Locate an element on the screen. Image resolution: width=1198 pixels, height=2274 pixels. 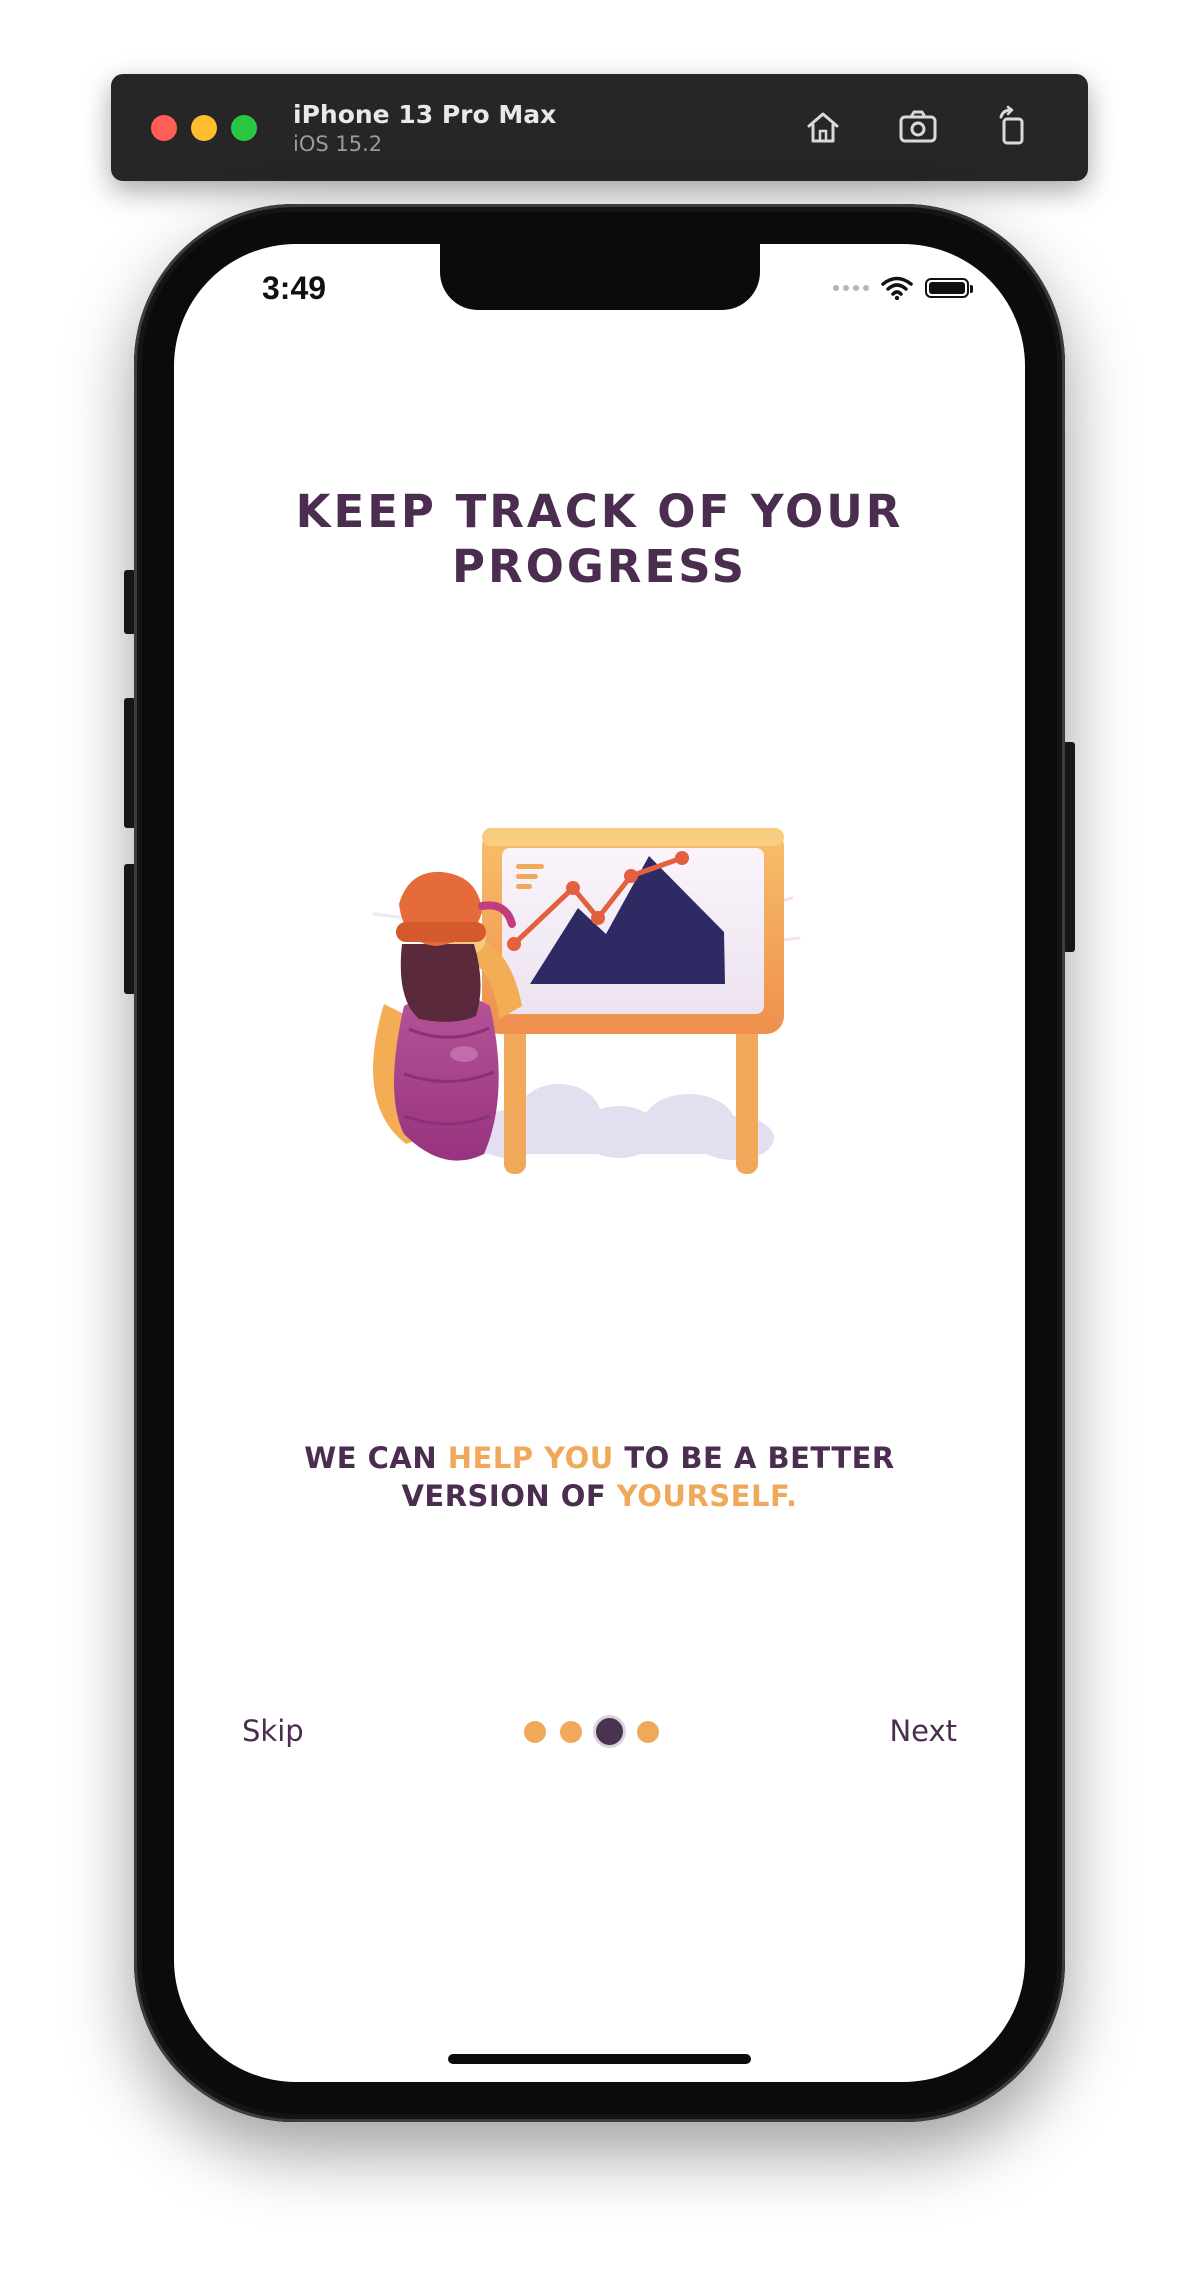
progress-chart-illustration is located at coordinates (586, 1001).